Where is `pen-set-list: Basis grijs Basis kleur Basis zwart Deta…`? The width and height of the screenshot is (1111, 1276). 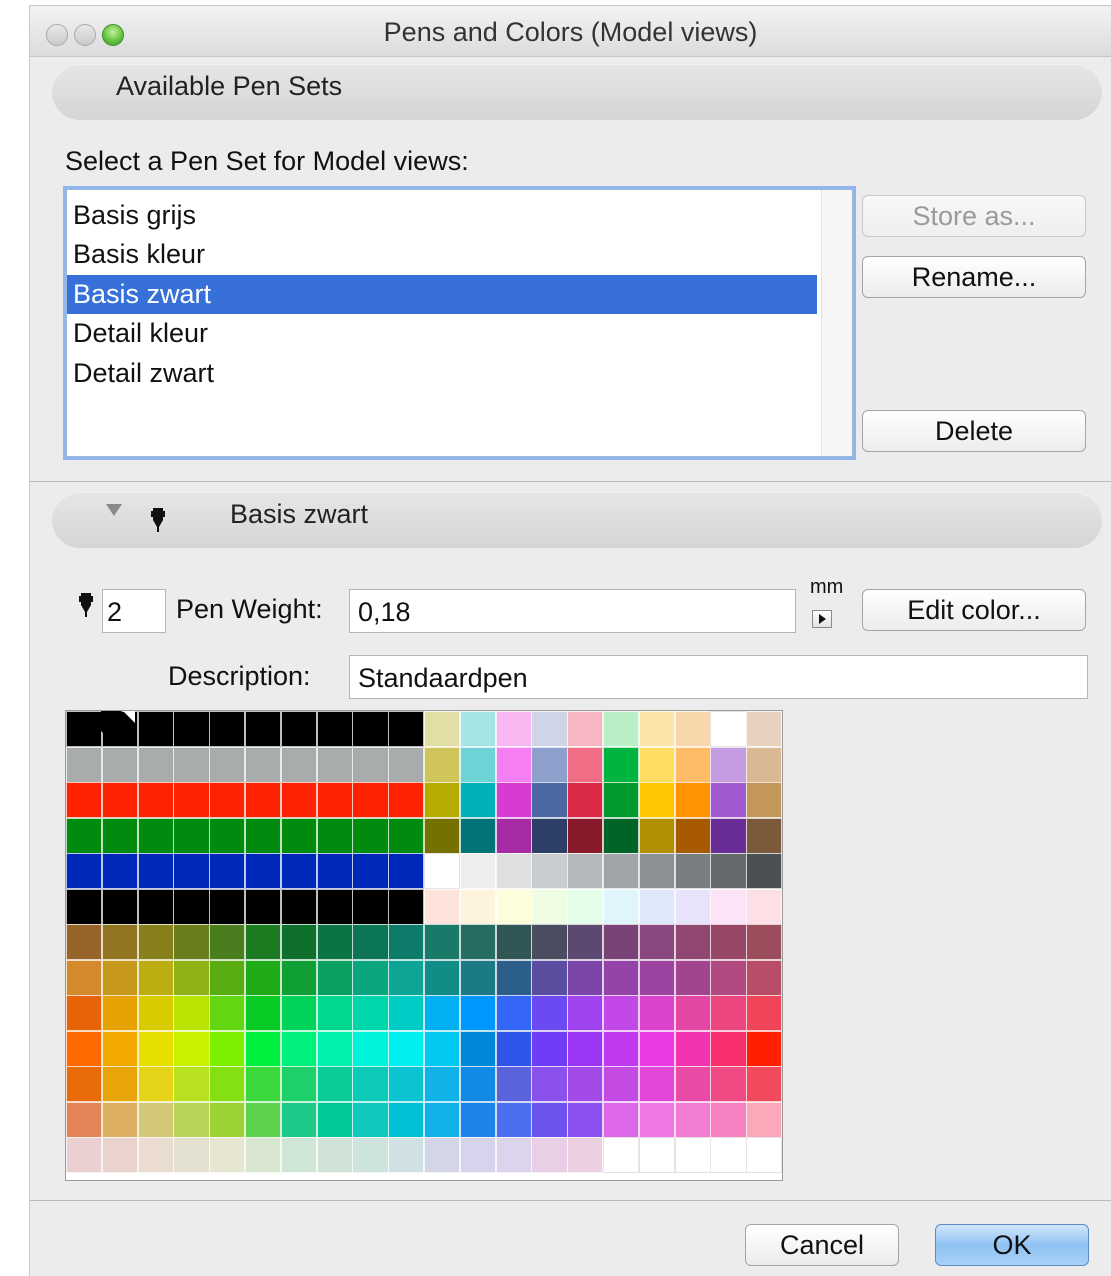 pen-set-list: Basis grijs Basis kleur Basis zwart Deta… is located at coordinates (459, 323).